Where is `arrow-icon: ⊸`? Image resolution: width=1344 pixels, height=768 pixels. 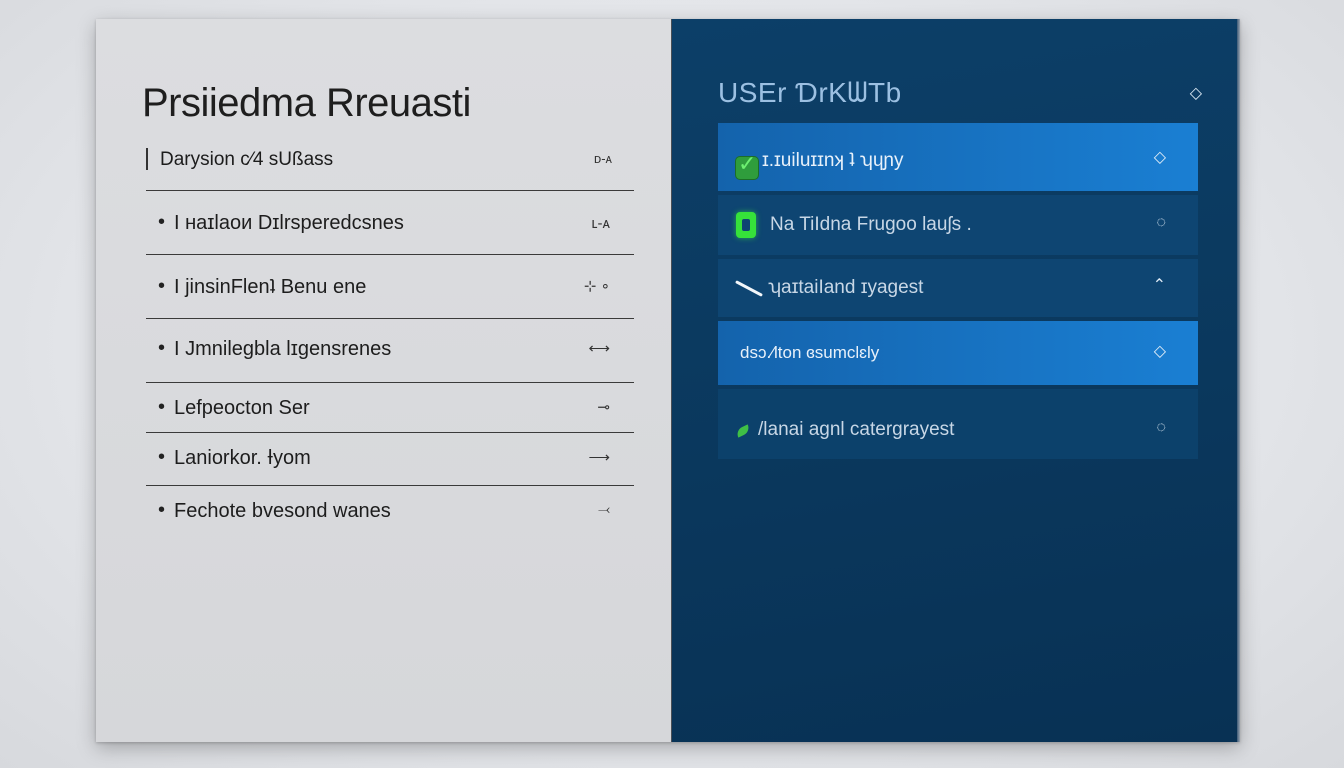 arrow-icon: ⊸ is located at coordinates (603, 407).